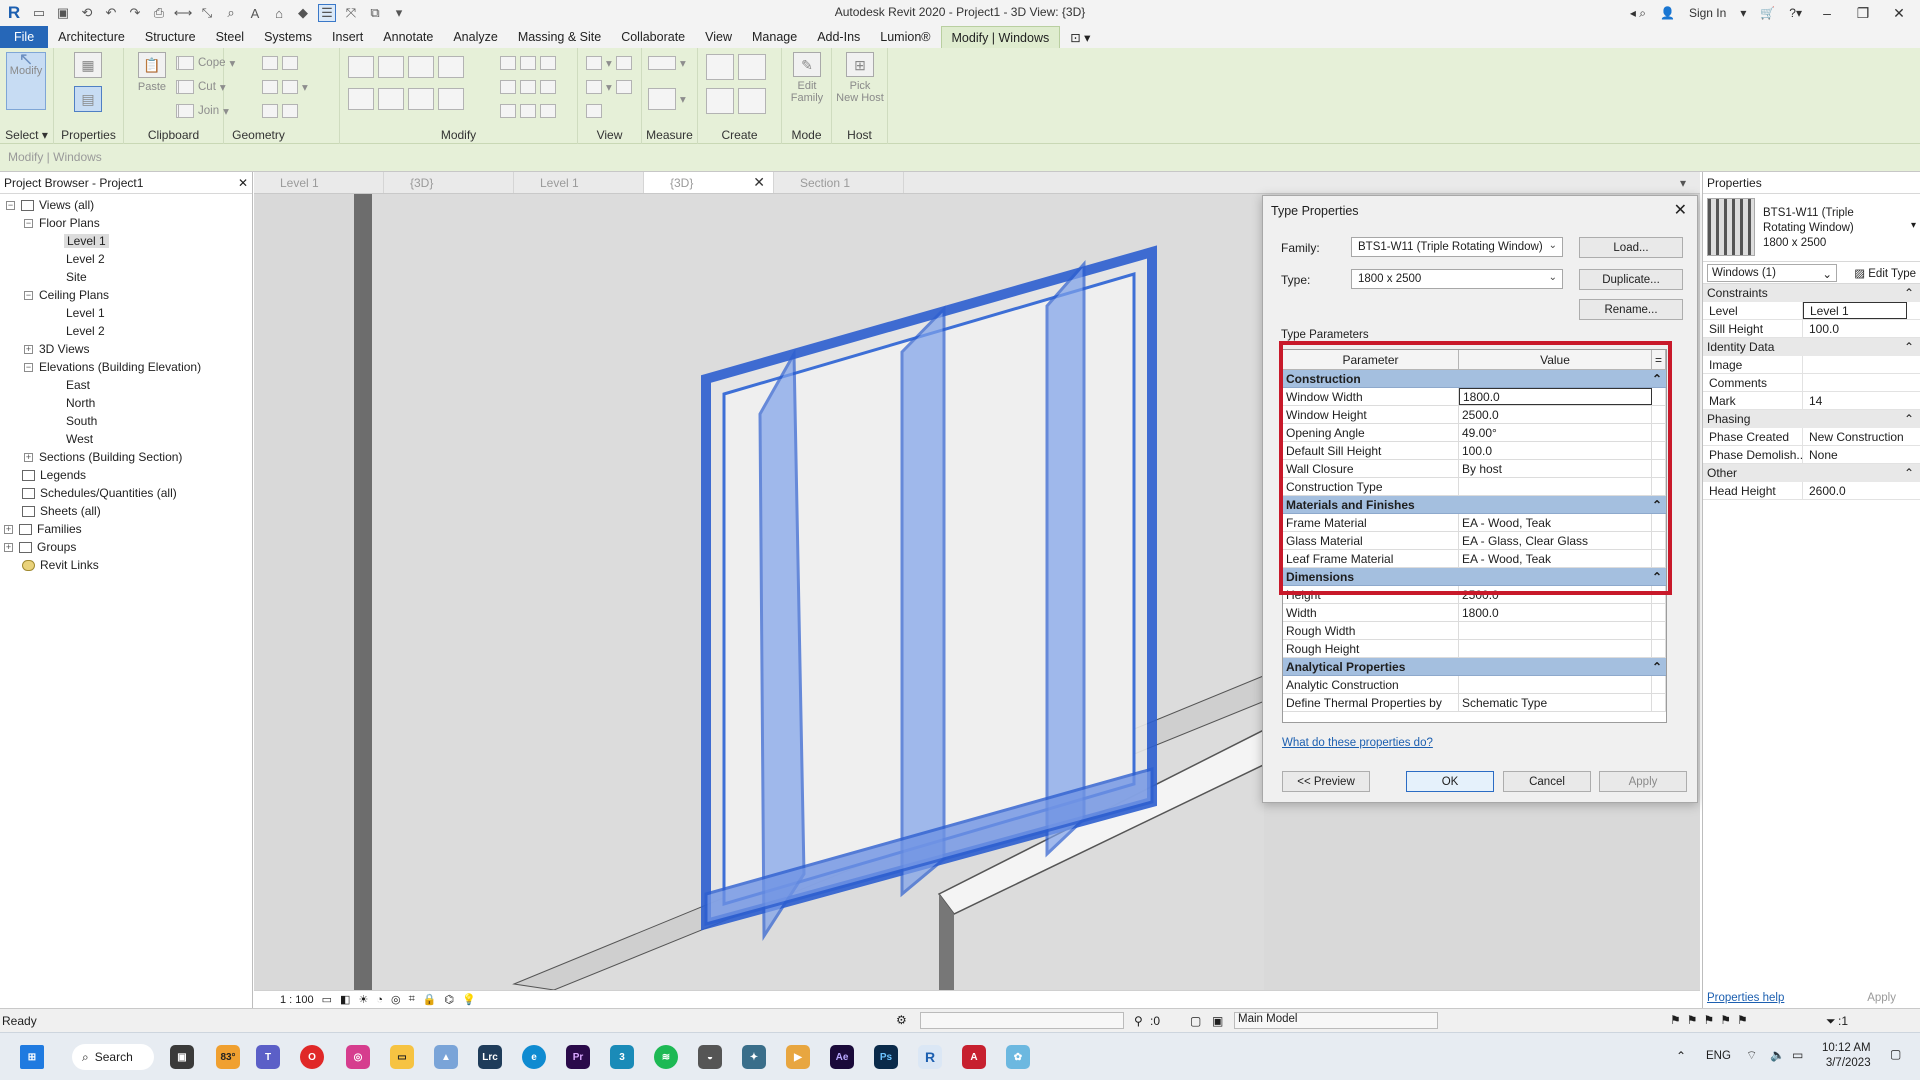  What do you see at coordinates (1885, 273) in the screenshot?
I see `edit-type-button: ▨ Edit Type` at bounding box center [1885, 273].